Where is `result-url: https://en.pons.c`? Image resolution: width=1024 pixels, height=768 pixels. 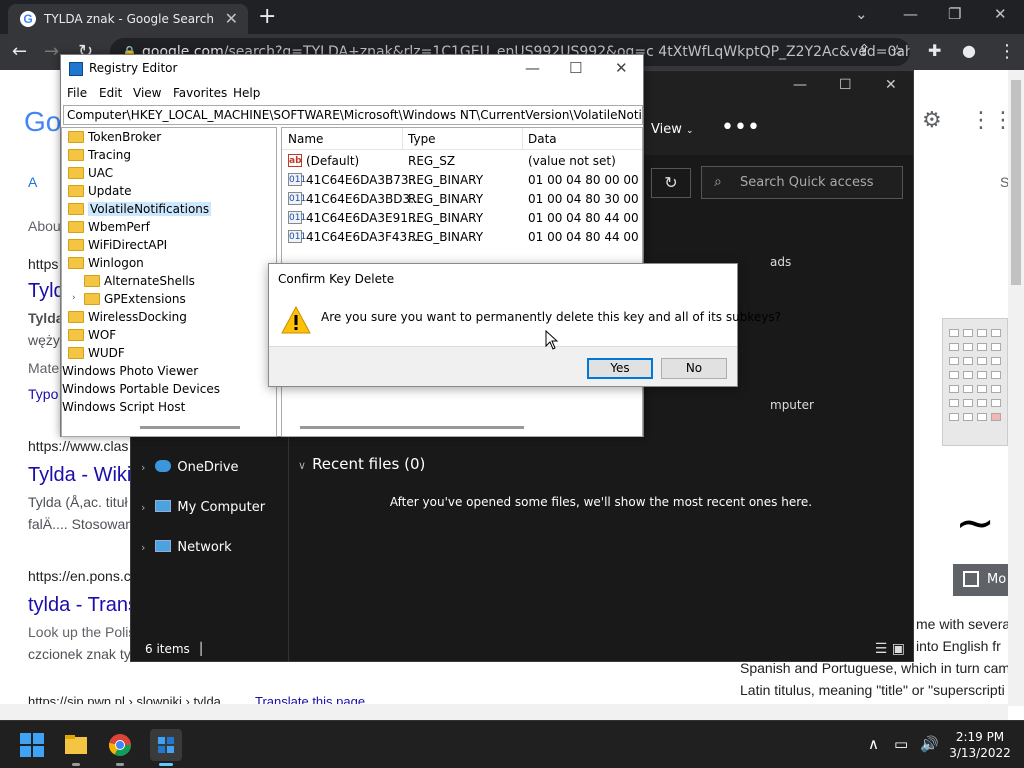
result-url: https://en.pons.c is located at coordinates (79, 576).